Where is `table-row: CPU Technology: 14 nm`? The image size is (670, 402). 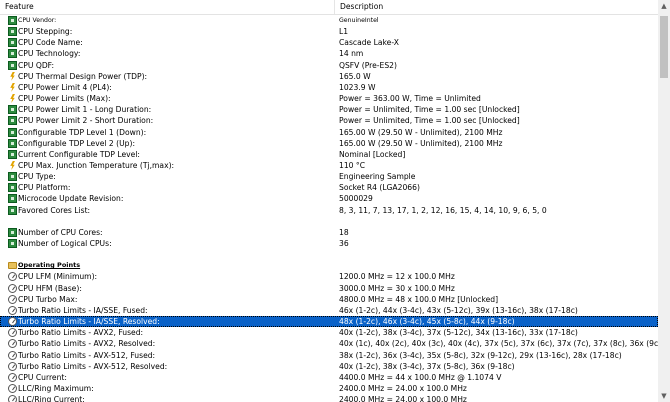 table-row: CPU Technology: 14 nm is located at coordinates (329, 53).